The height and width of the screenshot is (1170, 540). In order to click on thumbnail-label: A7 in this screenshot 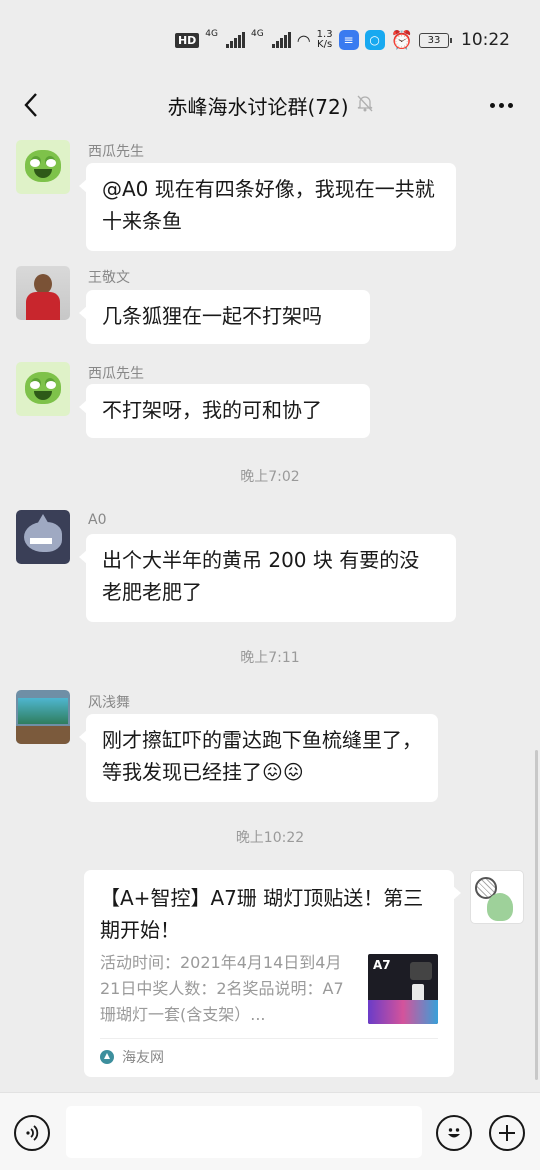, I will do `click(382, 965)`.